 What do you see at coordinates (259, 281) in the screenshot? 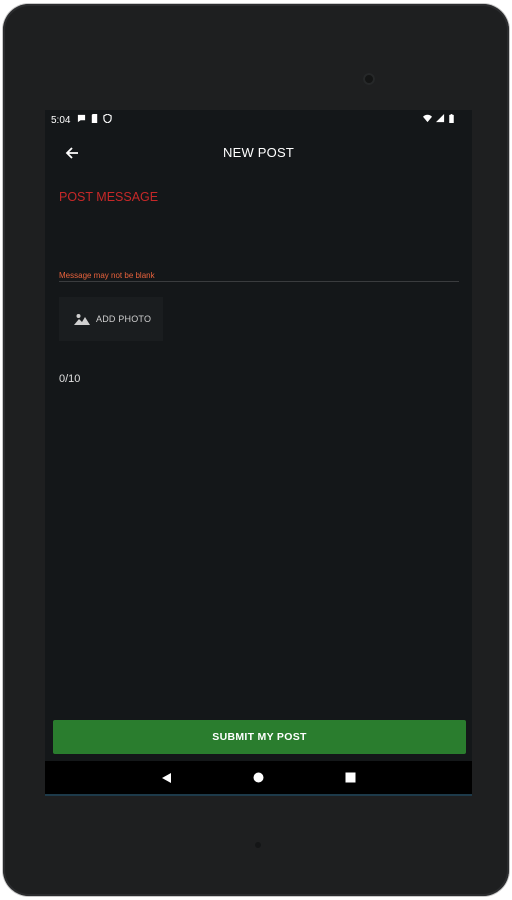
I see `input-underline` at bounding box center [259, 281].